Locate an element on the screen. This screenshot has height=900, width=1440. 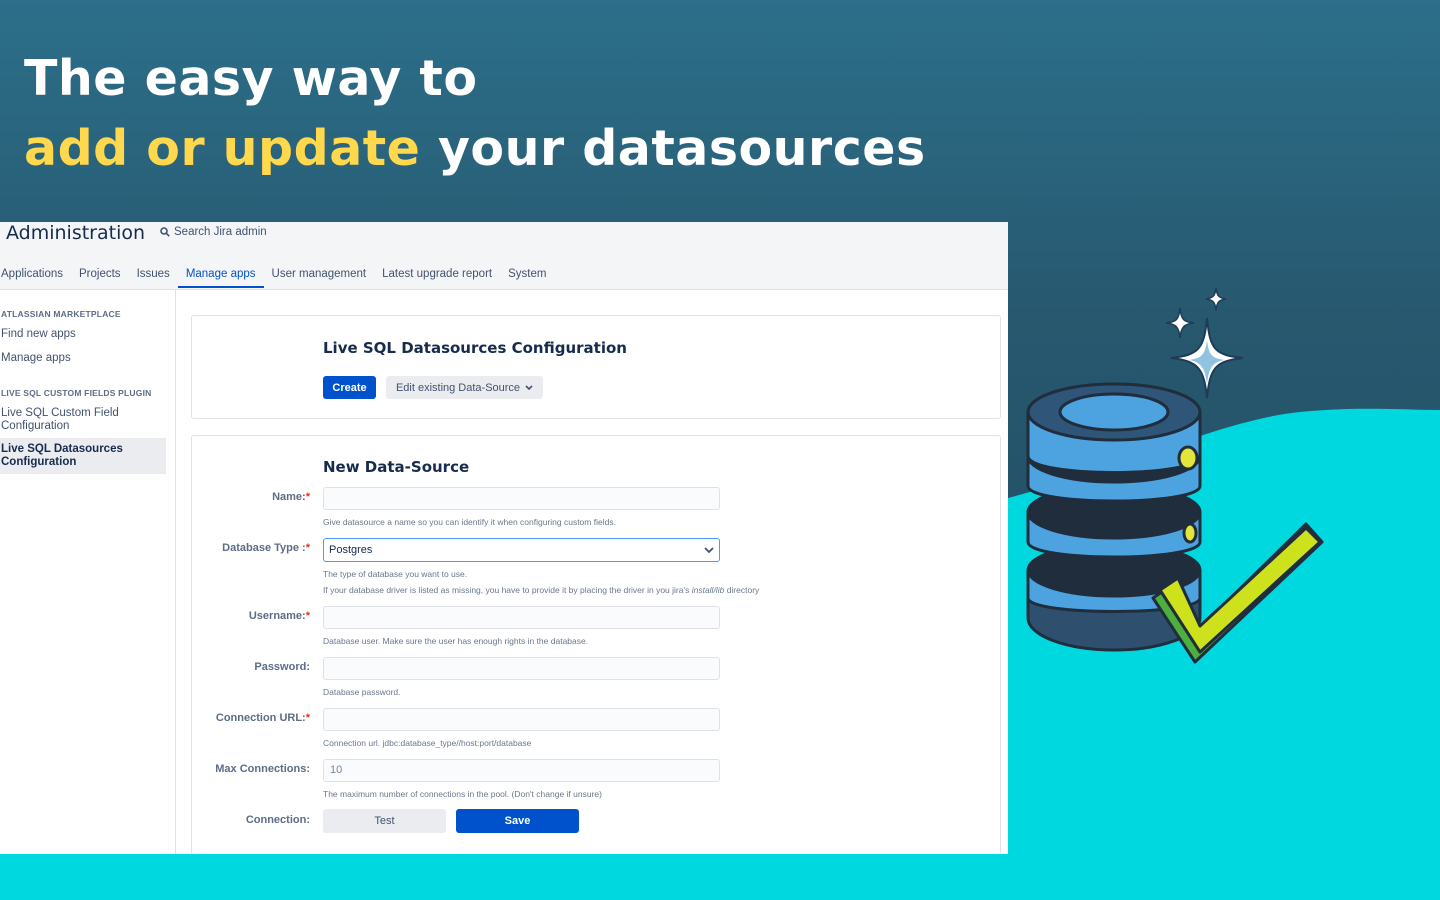
edit-existing-datasource-dropdown: Edit existing Data-Source is located at coordinates (464, 387).